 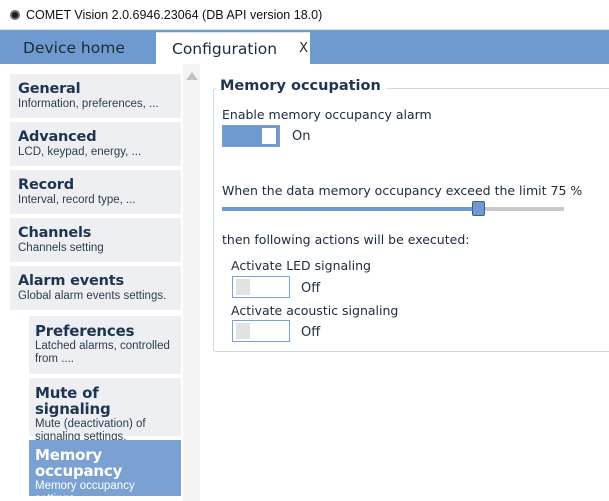 What do you see at coordinates (92, 296) in the screenshot?
I see `sidebar-item-desc: Global alarm events settings.` at bounding box center [92, 296].